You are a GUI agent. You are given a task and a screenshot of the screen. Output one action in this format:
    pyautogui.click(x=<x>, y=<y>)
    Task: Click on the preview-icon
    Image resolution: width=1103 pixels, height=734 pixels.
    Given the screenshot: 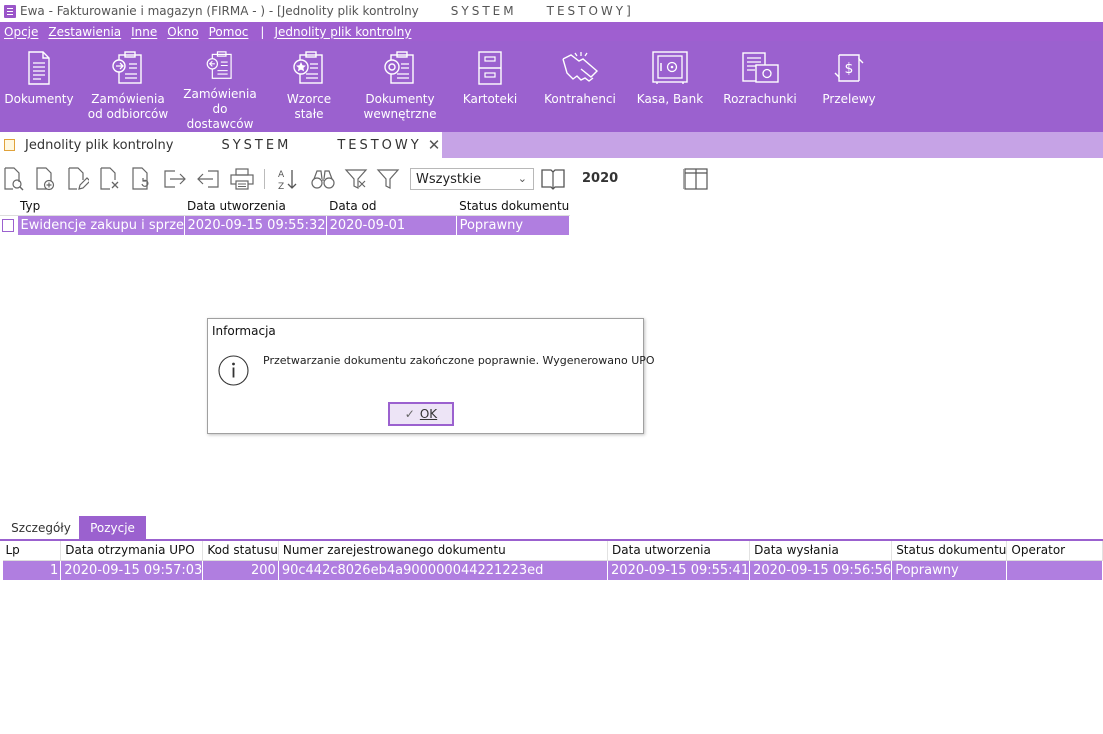 What is the action you would take?
    pyautogui.click(x=14, y=179)
    